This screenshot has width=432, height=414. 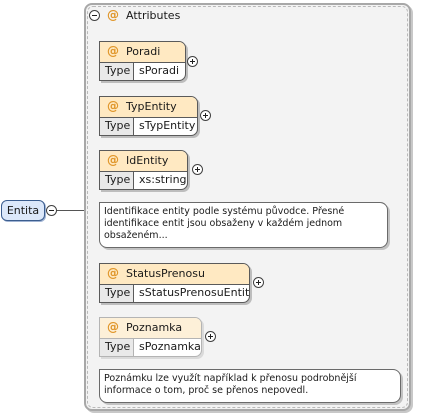 I want to click on attribute-name: Poznamka, so click(x=154, y=327).